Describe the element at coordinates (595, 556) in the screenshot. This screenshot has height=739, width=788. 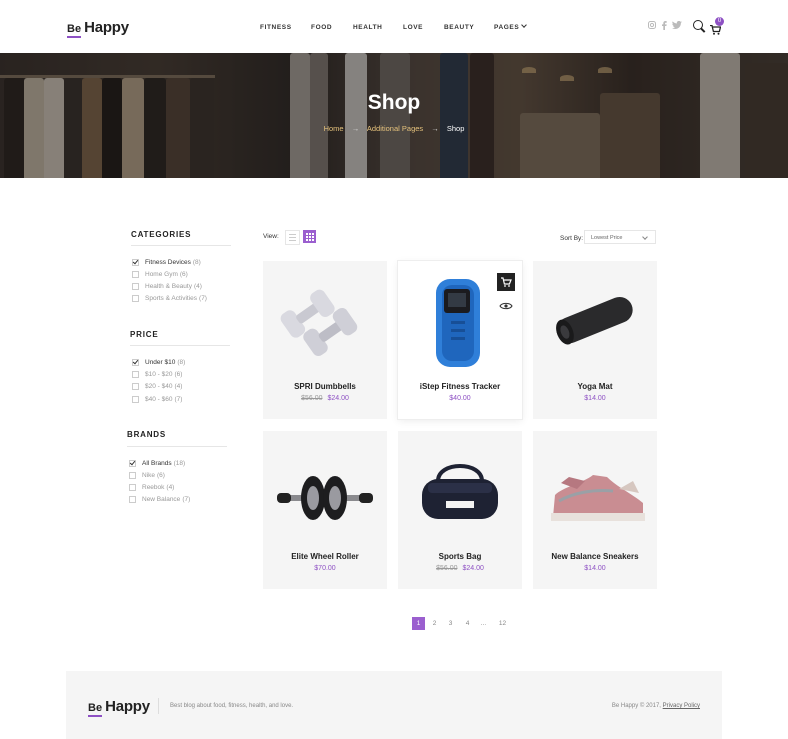
I see `product-name: New Balance Sneakers` at that location.